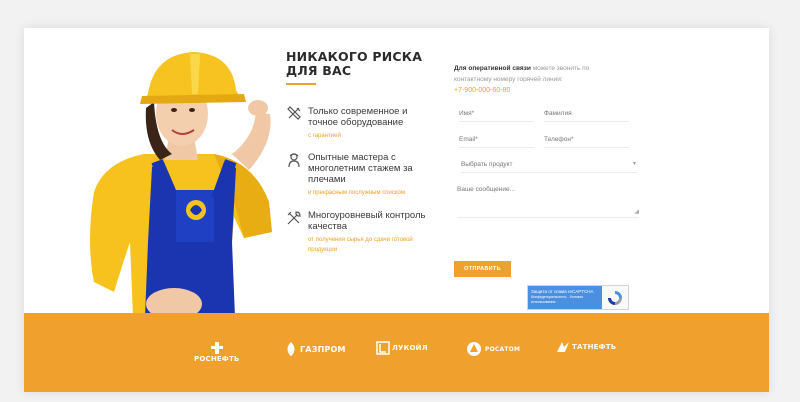 The width and height of the screenshot is (800, 402). Describe the element at coordinates (367, 221) in the screenshot. I see `feature-title: Многоуровневый контроль качества` at that location.